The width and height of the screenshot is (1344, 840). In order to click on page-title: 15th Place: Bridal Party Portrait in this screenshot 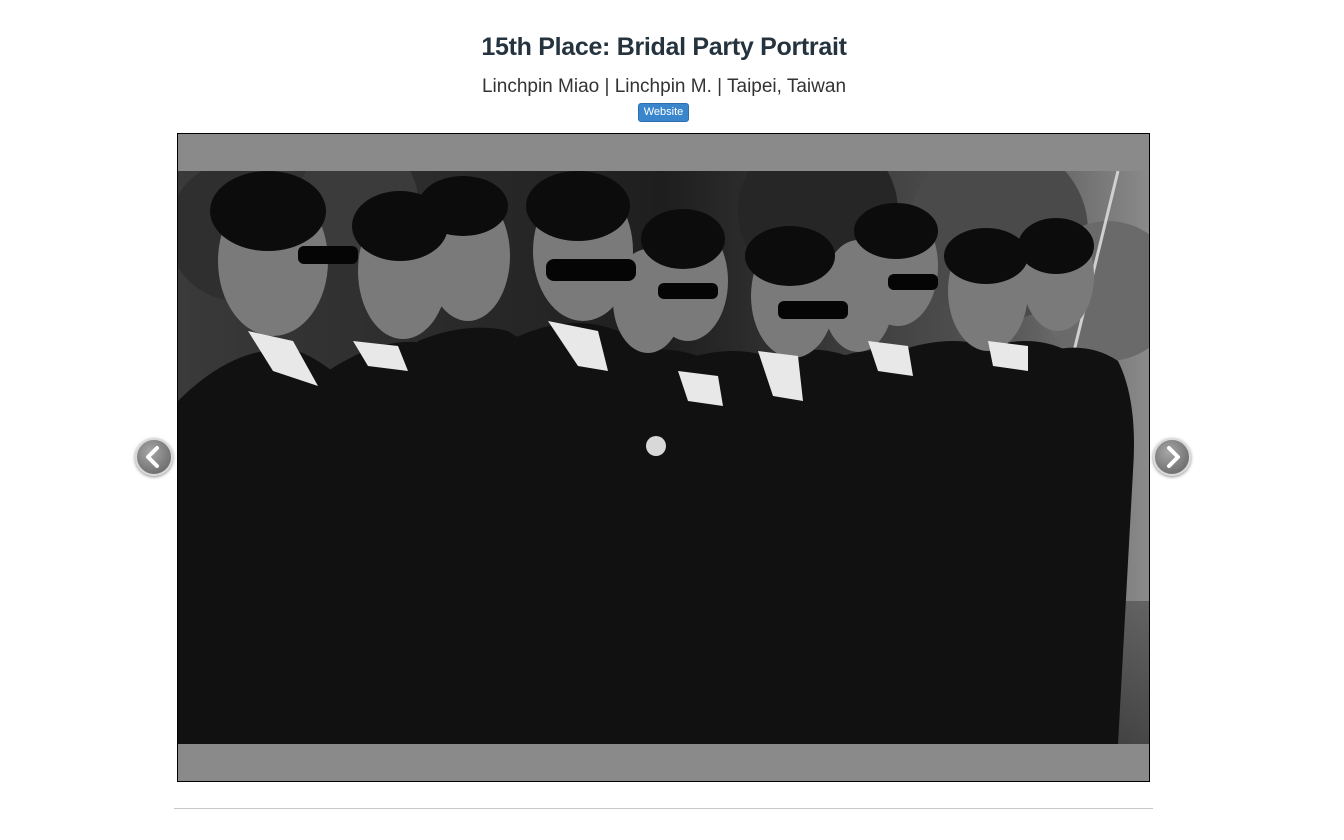, I will do `click(664, 47)`.